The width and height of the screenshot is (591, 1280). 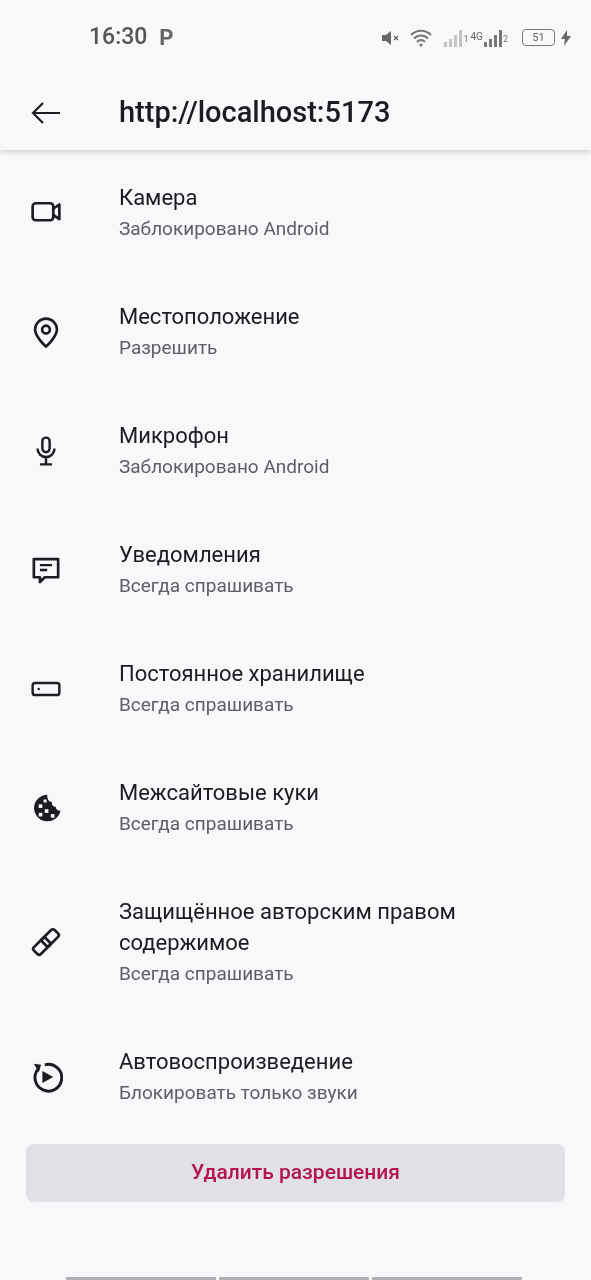 I want to click on page-title: http://localhost:5173, so click(x=255, y=112).